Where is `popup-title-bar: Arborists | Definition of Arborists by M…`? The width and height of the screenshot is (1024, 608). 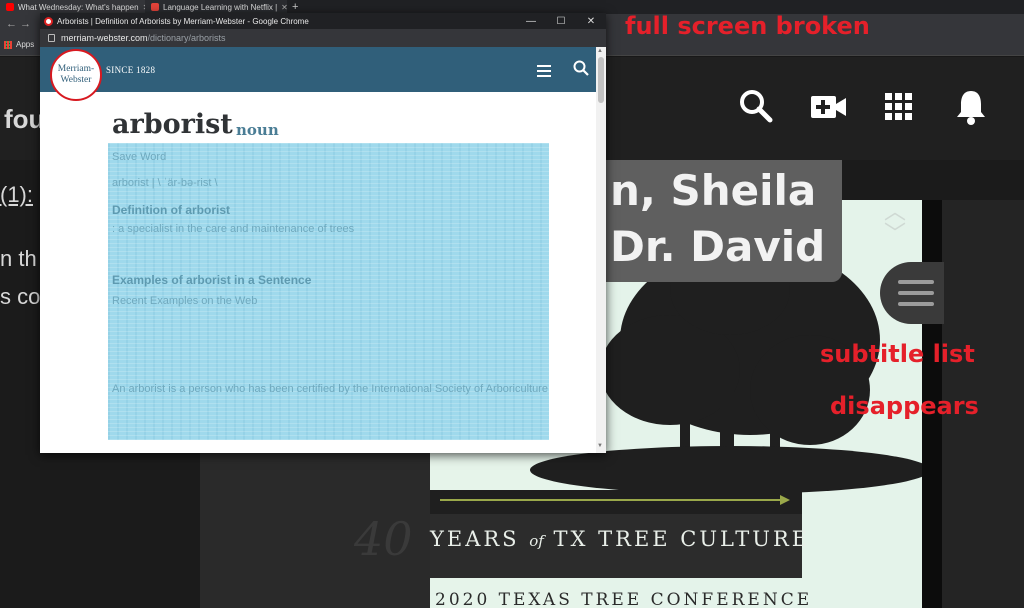 popup-title-bar: Arborists | Definition of Arborists by M… is located at coordinates (323, 21).